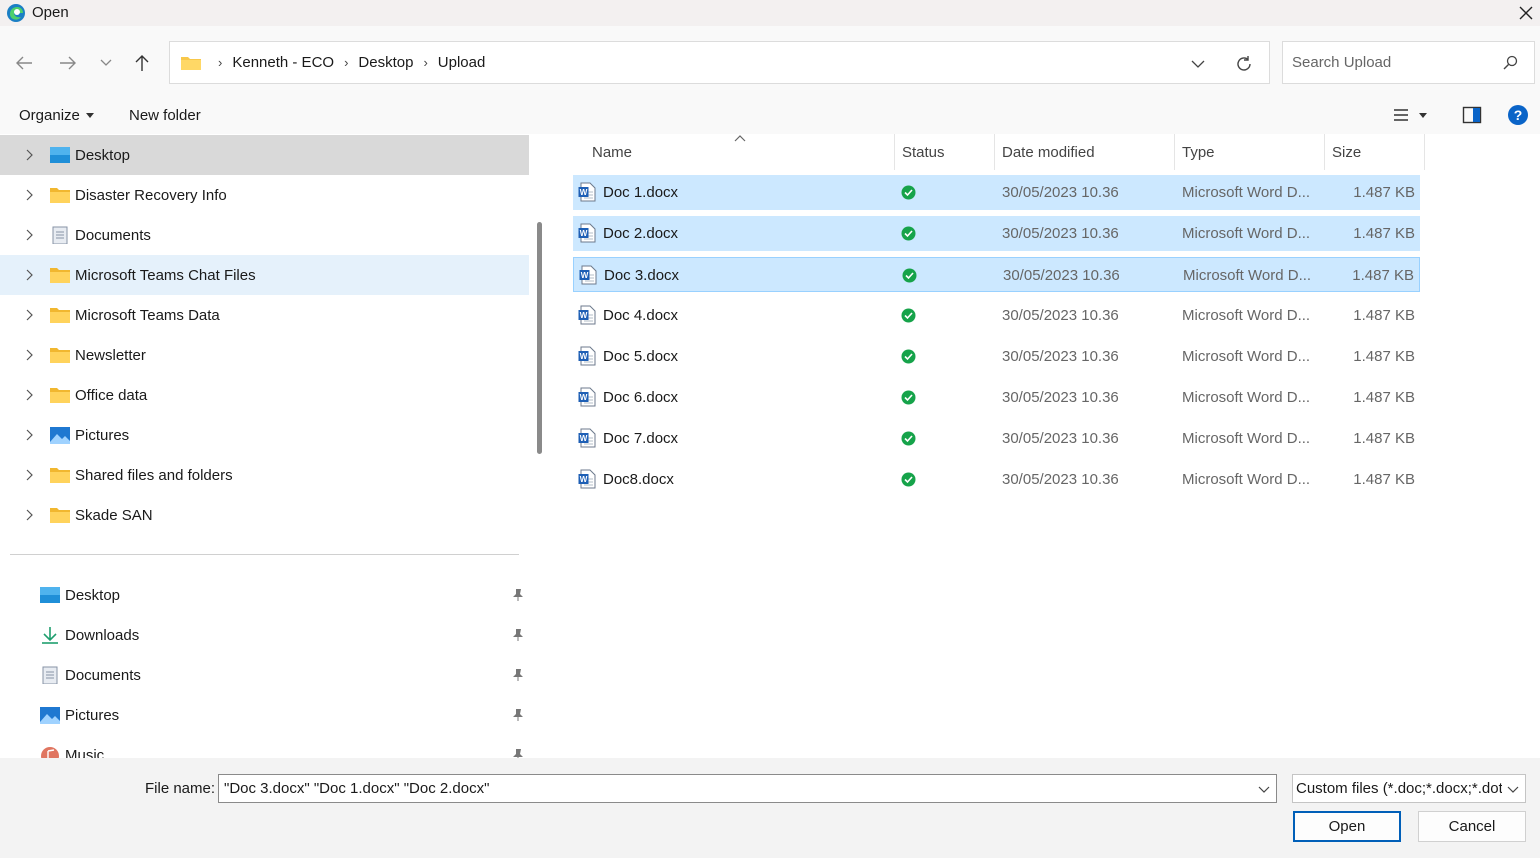 The width and height of the screenshot is (1540, 858). I want to click on address-history-button, so click(1198, 64).